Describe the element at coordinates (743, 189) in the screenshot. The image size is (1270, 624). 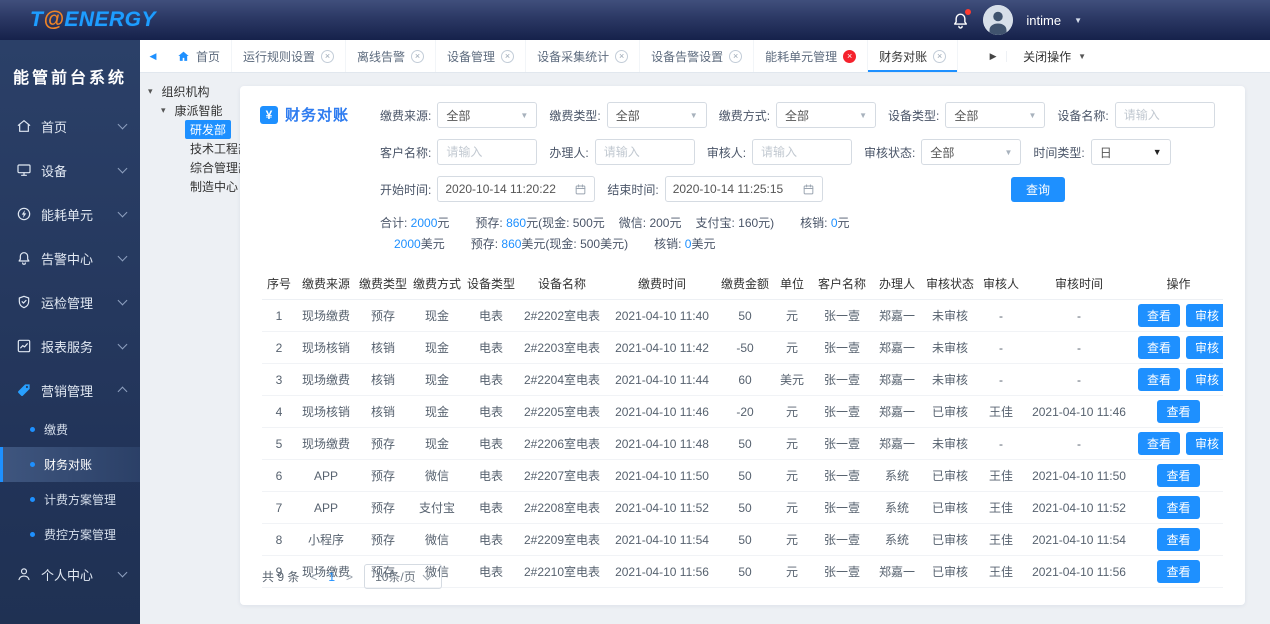
I see `end-time-input: 2020-10-14 11:25:15` at that location.